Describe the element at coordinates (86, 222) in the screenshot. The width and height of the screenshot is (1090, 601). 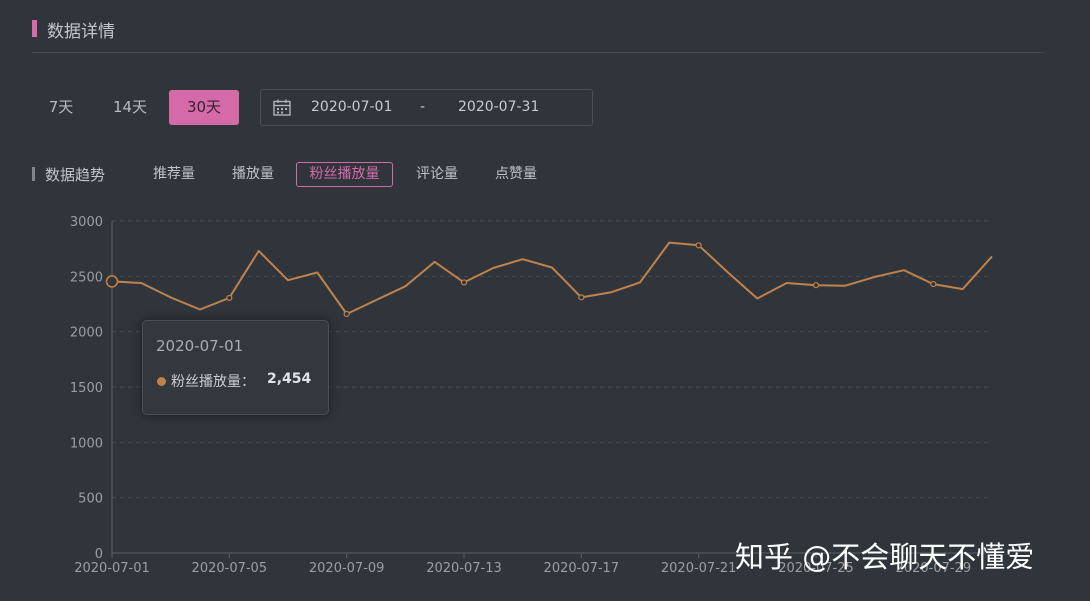
I see `y-tick-label: 3000` at that location.